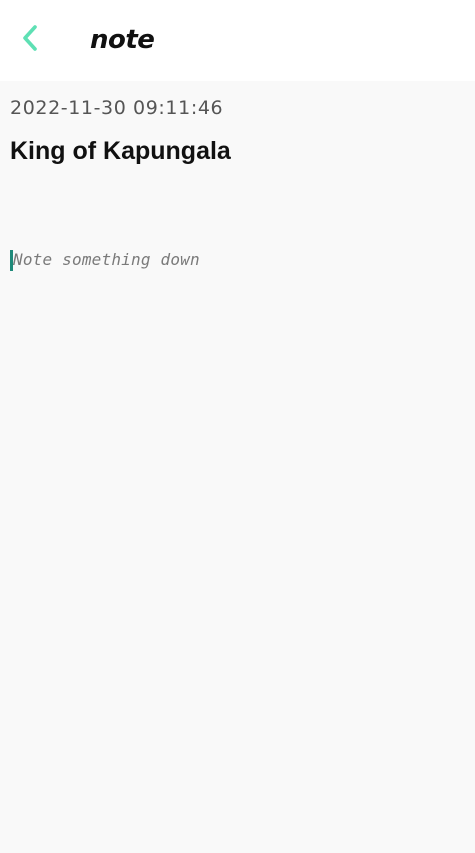 The width and height of the screenshot is (475, 853). Describe the element at coordinates (120, 151) in the screenshot. I see `note-title: King of Kapungala` at that location.